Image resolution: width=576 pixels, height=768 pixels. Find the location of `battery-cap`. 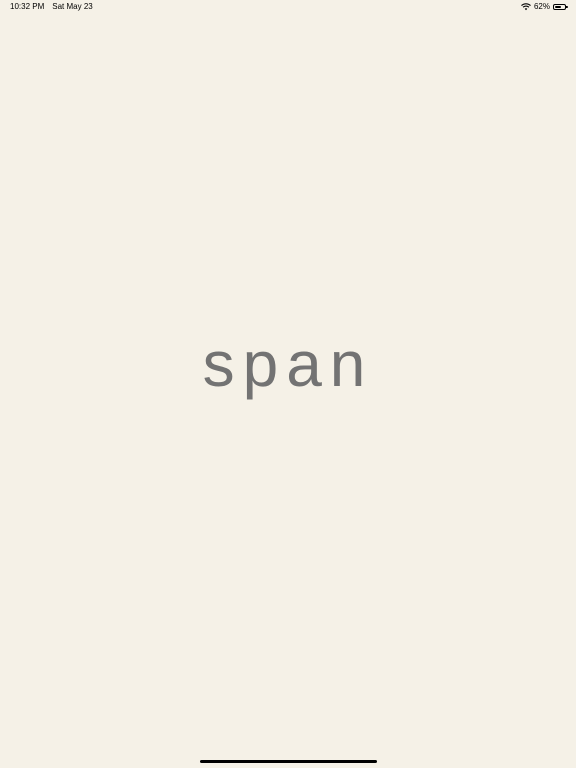

battery-cap is located at coordinates (567, 6).